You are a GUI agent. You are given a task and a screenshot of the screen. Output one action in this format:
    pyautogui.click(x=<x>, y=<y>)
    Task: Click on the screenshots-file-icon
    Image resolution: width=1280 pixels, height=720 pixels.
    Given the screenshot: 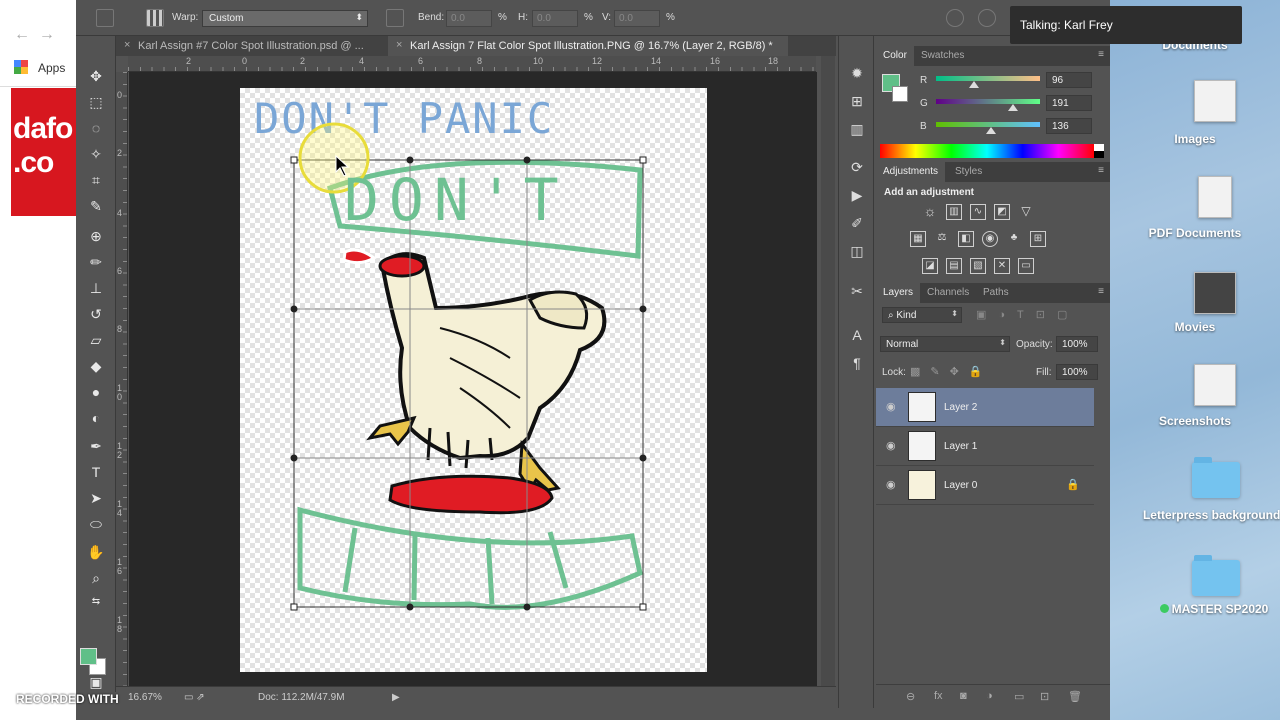 What is the action you would take?
    pyautogui.click(x=1215, y=385)
    